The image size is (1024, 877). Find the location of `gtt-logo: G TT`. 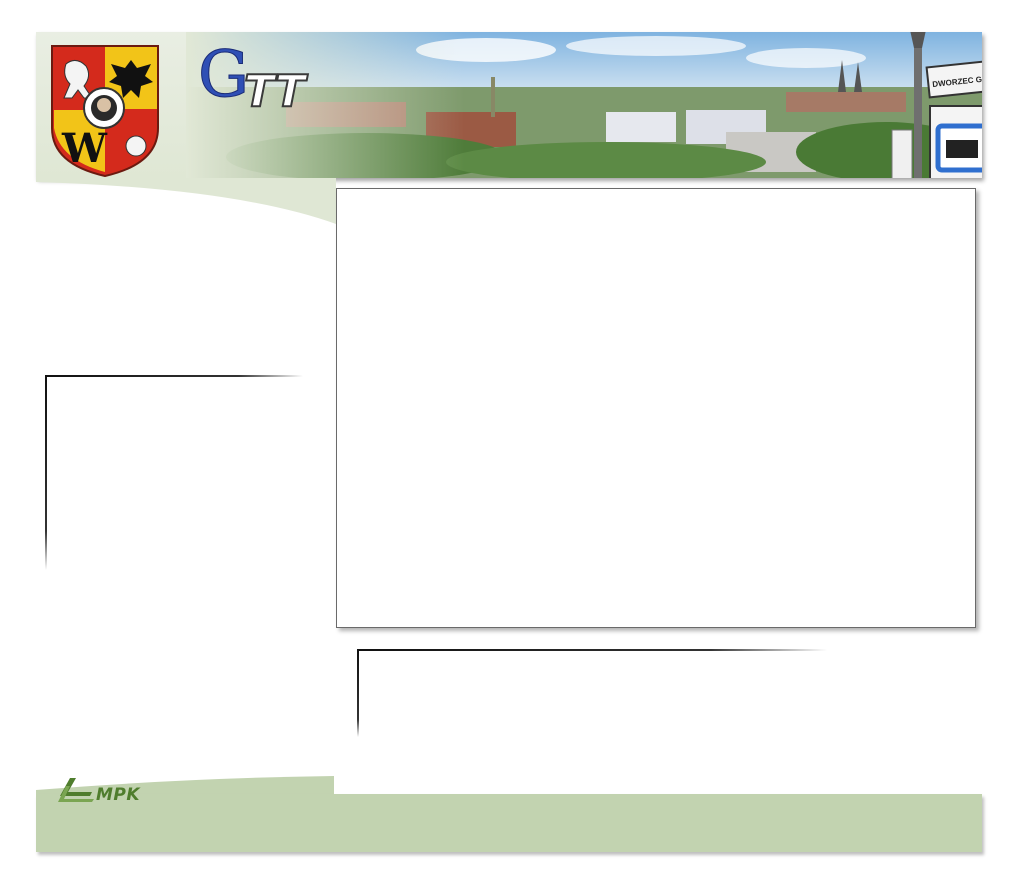

gtt-logo: G TT is located at coordinates (253, 79).